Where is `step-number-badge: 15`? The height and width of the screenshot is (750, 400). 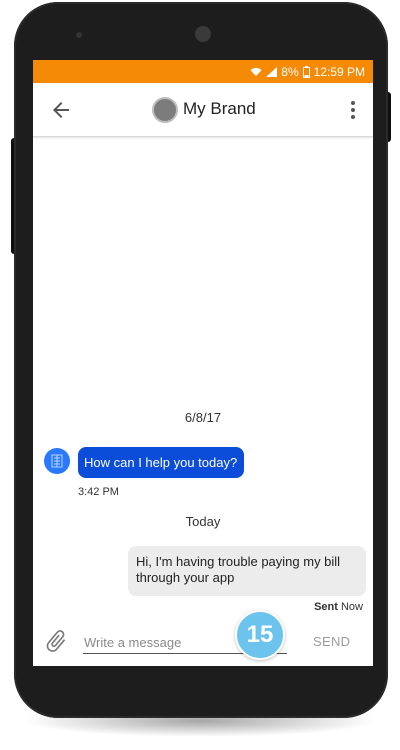 step-number-badge: 15 is located at coordinates (260, 635).